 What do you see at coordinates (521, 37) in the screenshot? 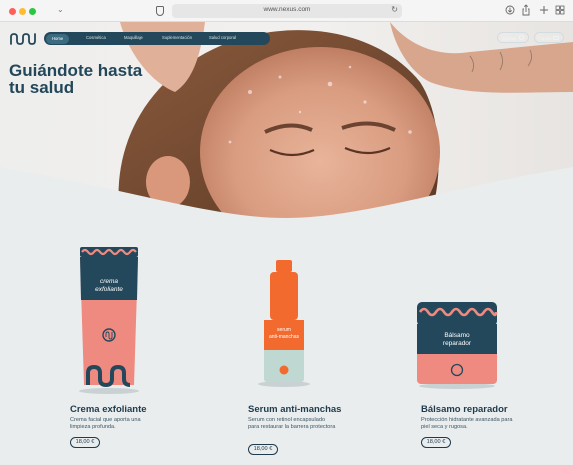
I see `search-icon` at bounding box center [521, 37].